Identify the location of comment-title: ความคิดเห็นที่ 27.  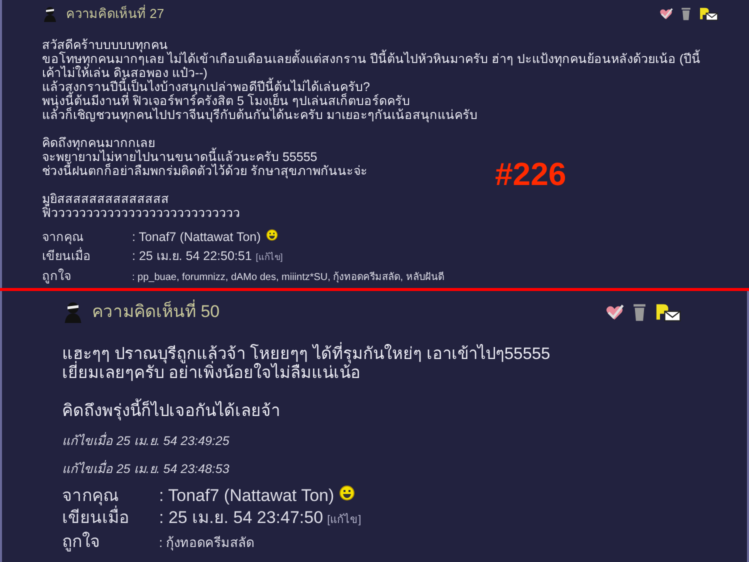
(115, 14).